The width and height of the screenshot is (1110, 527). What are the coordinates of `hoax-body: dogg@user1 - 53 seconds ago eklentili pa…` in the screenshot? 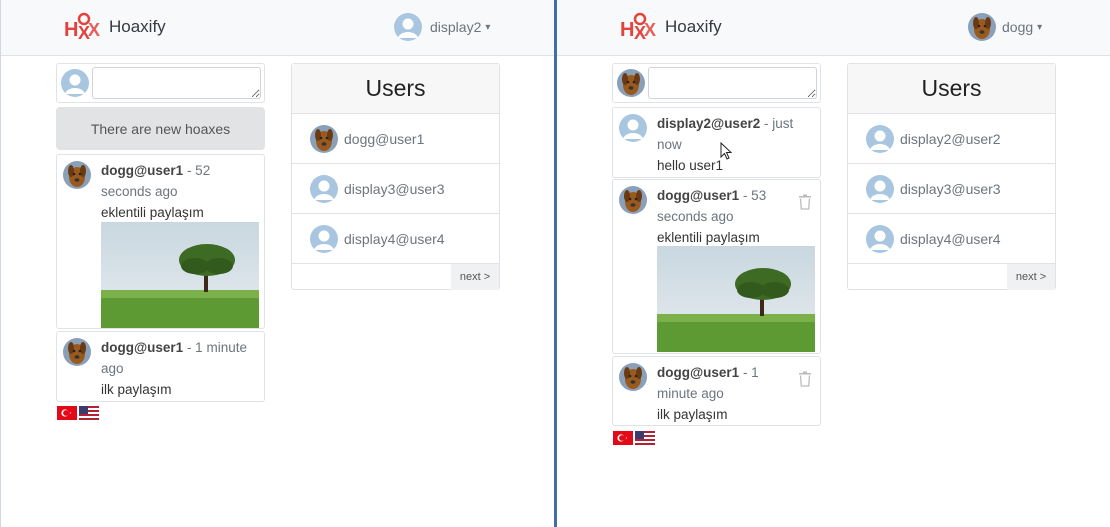 It's located at (711, 216).